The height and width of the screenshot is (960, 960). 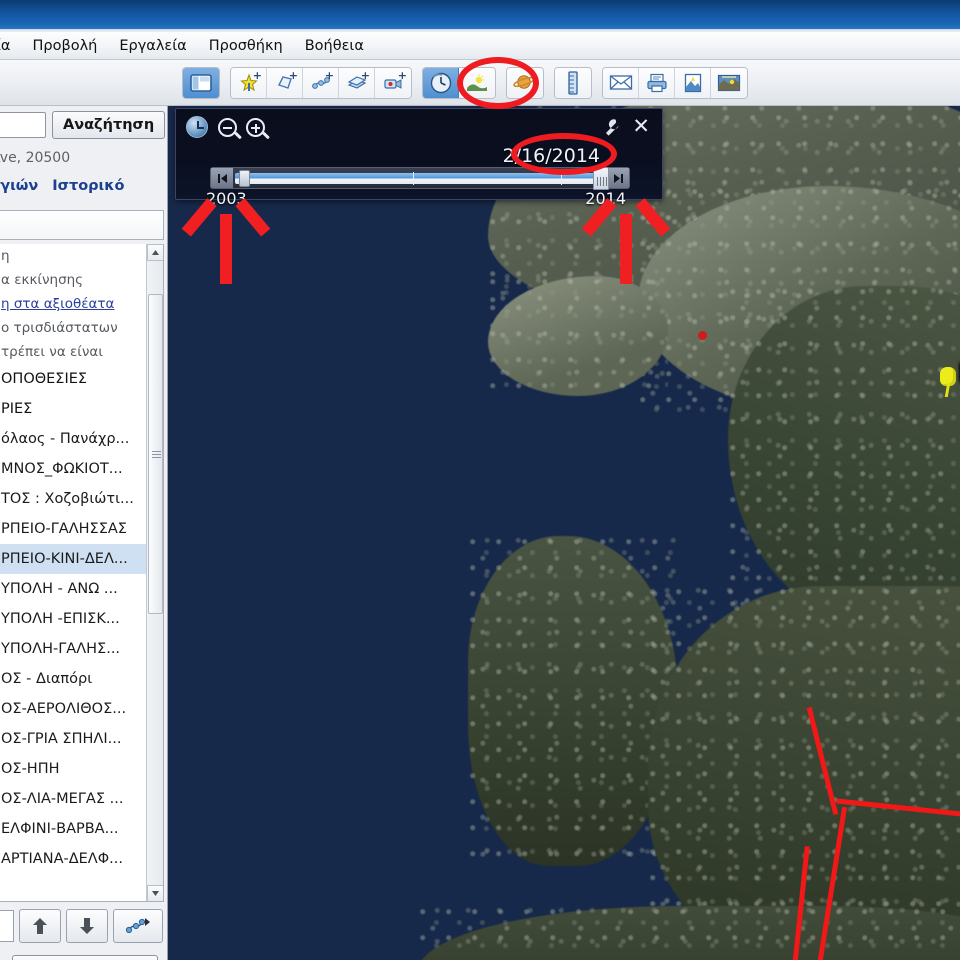 I want to click on landmass-southwest-cape, so click(x=573, y=701).